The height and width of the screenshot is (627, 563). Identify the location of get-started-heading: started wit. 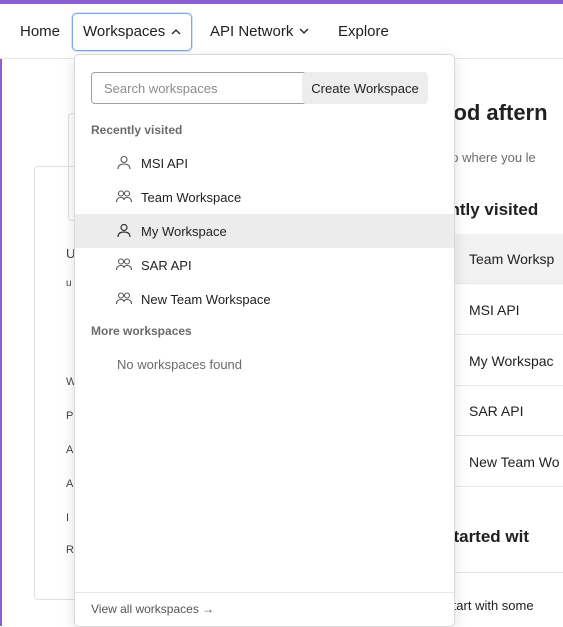
(487, 536).